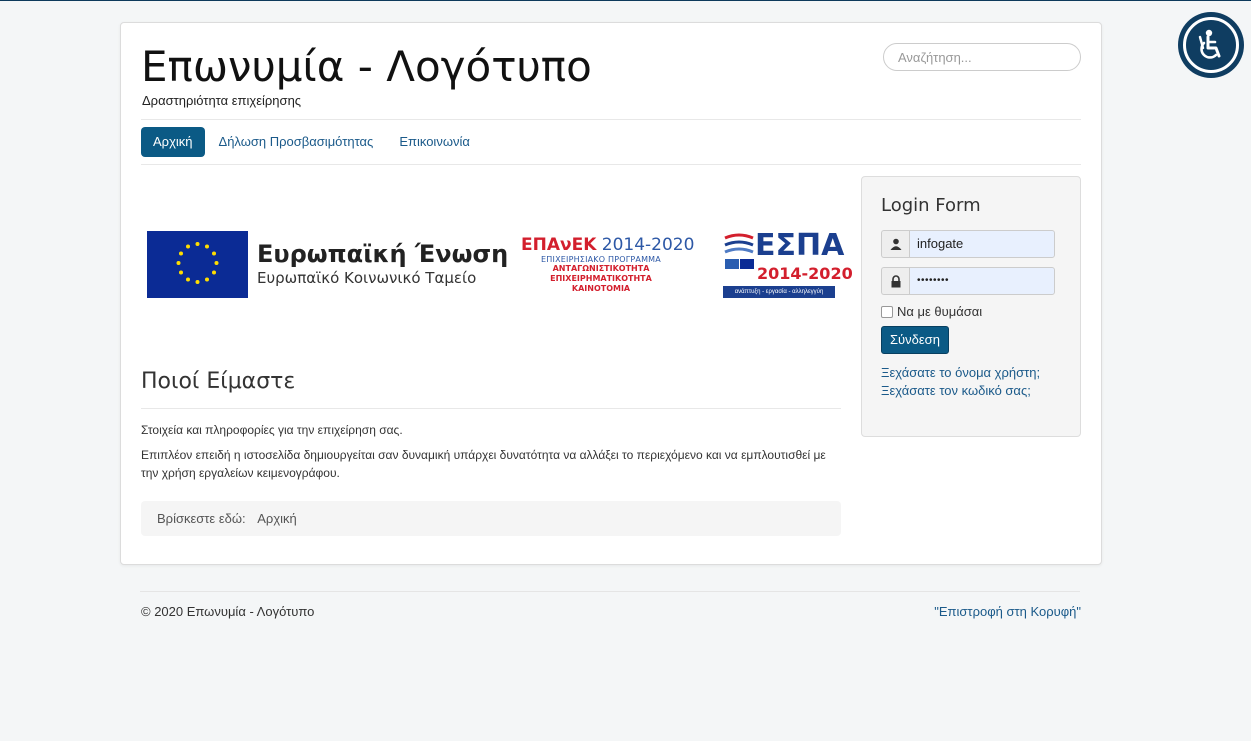 The height and width of the screenshot is (741, 1251). Describe the element at coordinates (228, 611) in the screenshot. I see `footer-copyright: © 2020 Επωνυμία - Λογότυπο` at that location.